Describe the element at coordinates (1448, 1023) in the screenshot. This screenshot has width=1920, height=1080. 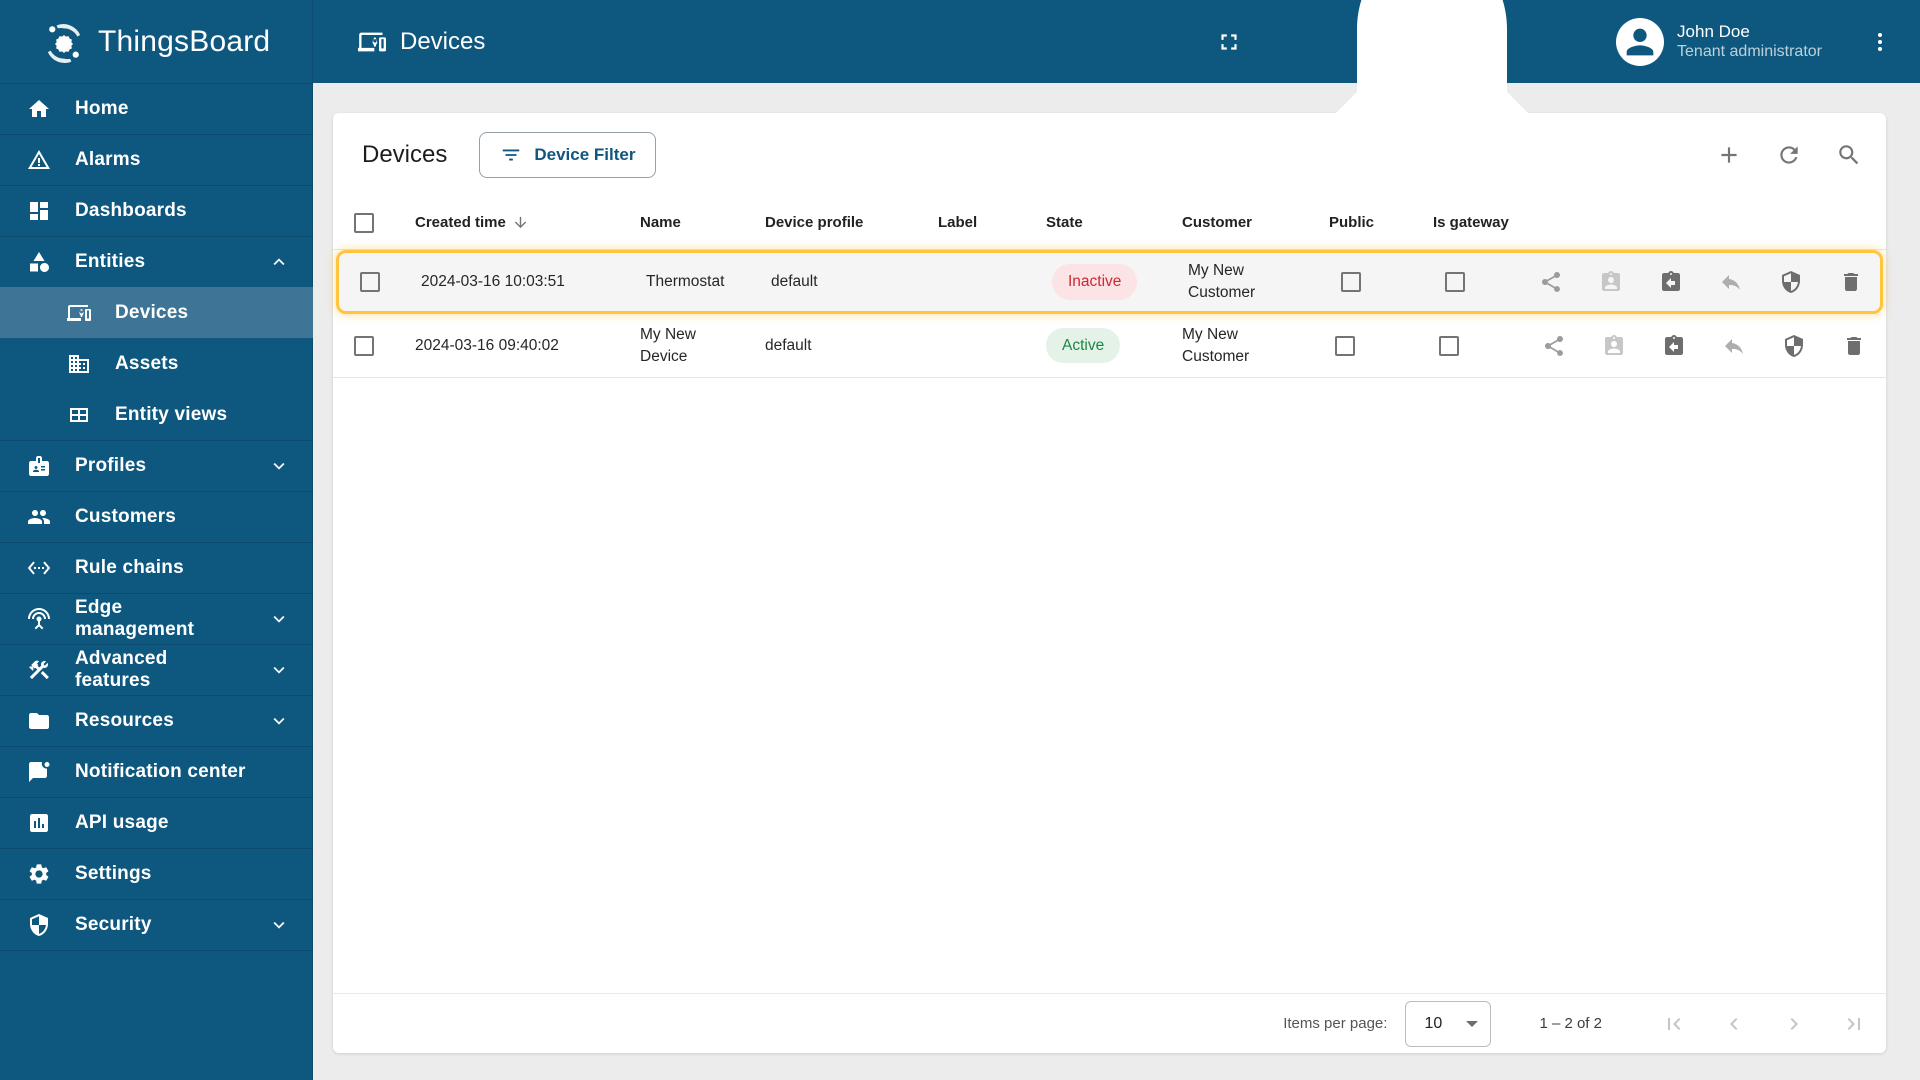
I see `page-size-select: 10` at that location.